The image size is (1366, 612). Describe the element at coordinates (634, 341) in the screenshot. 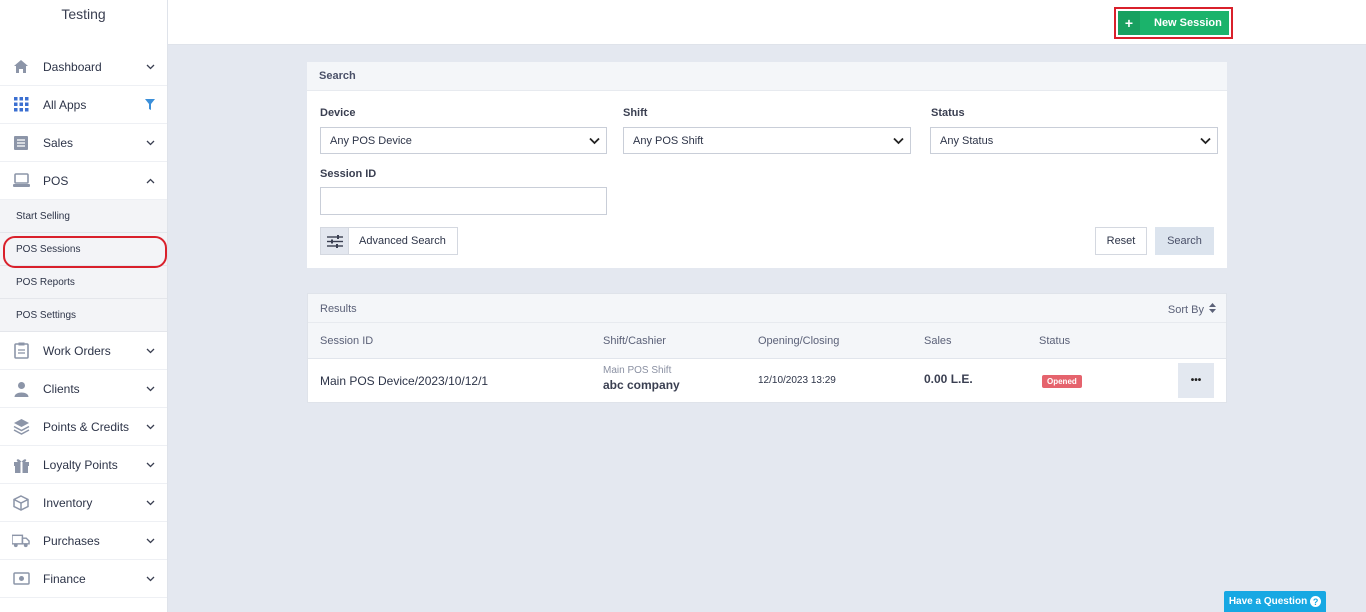

I see `column-shift-cashier: Shift/Cashier` at that location.